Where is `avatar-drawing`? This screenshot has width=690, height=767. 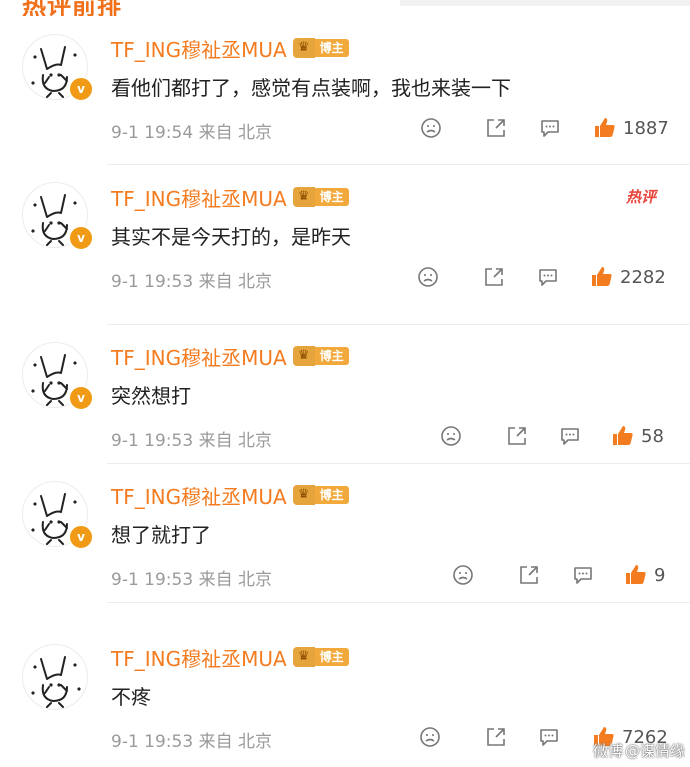
avatar-drawing is located at coordinates (56, 682).